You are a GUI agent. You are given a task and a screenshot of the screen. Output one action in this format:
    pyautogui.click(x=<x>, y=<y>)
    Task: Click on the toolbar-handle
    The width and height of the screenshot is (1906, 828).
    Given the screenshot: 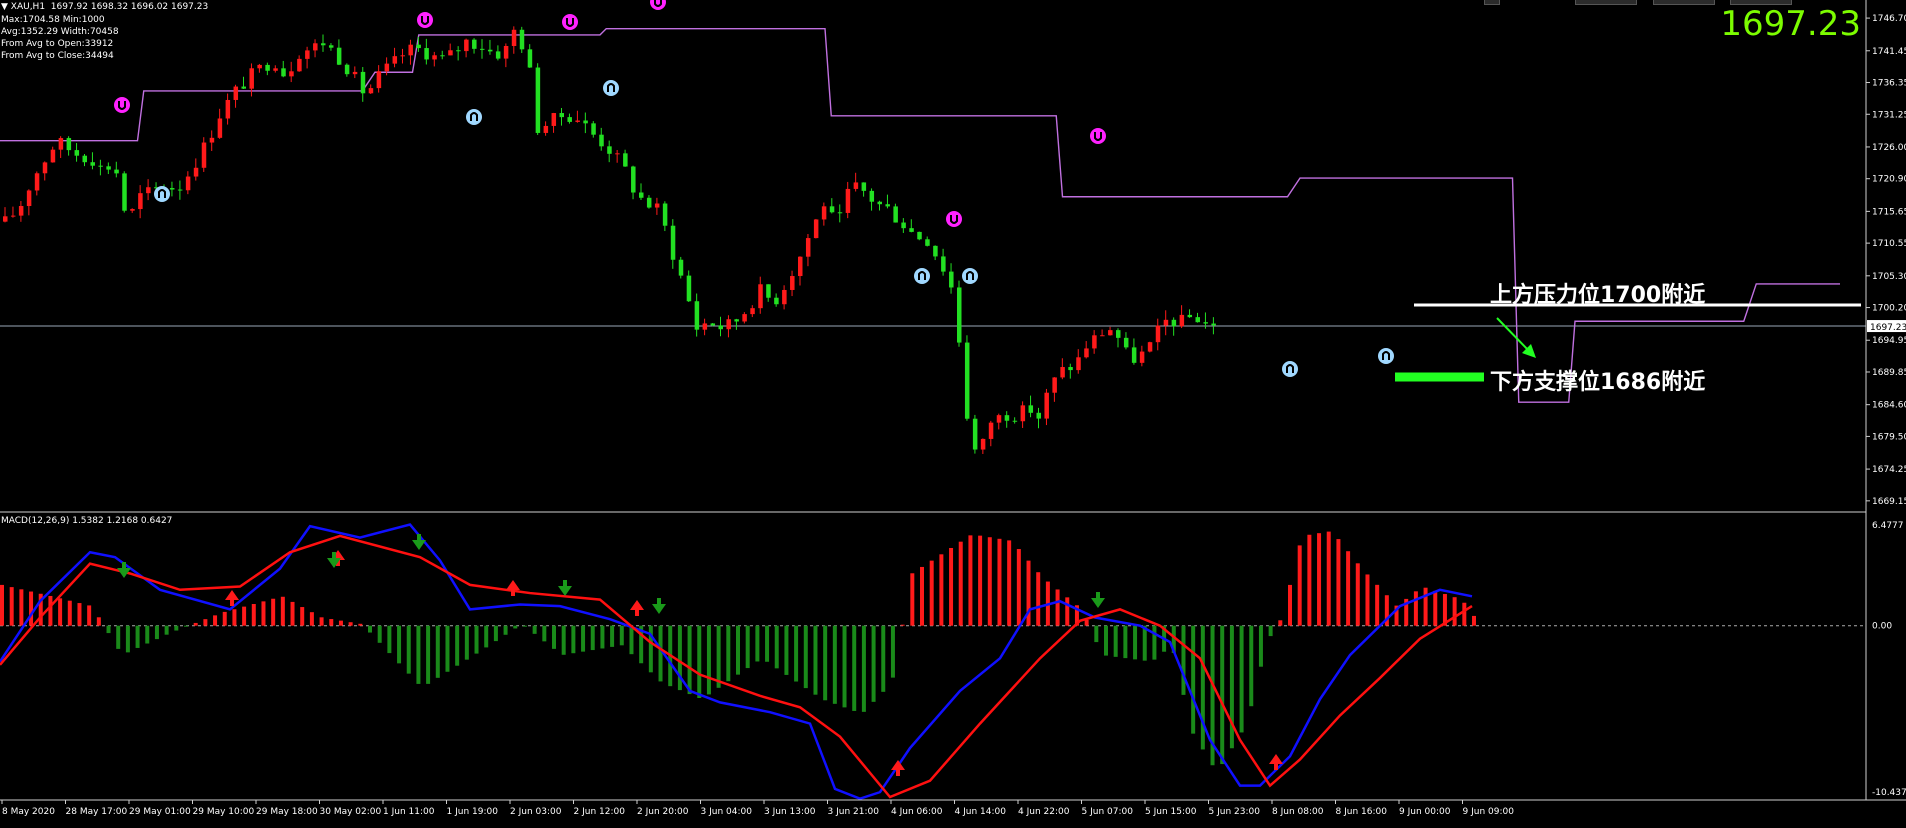 What is the action you would take?
    pyautogui.click(x=1492, y=2)
    